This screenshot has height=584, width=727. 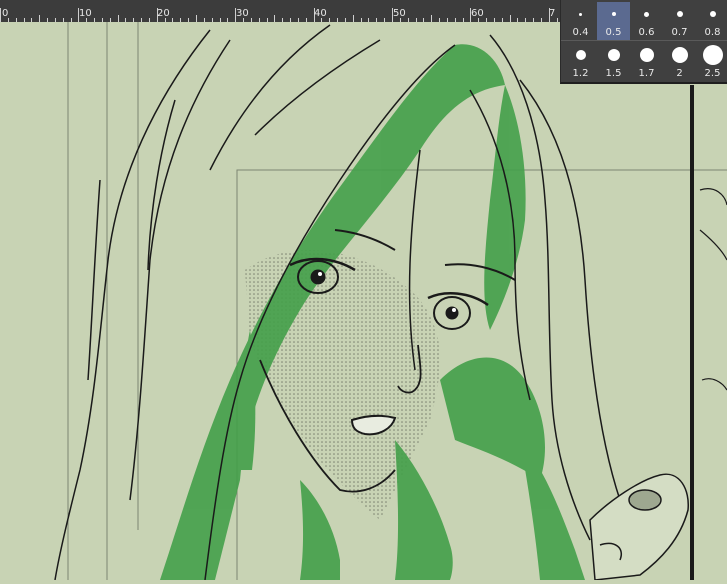 What do you see at coordinates (639, 527) in the screenshot?
I see `hand-with-ring` at bounding box center [639, 527].